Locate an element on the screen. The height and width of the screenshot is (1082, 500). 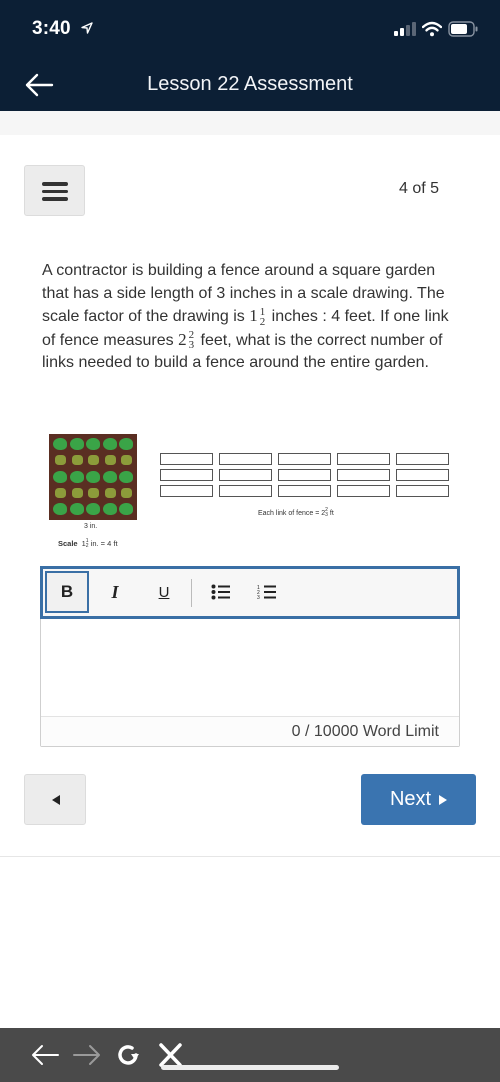
answer-editor: B I U 1 2 3 0 / 10000 Word Limit is located at coordinates (250, 656).